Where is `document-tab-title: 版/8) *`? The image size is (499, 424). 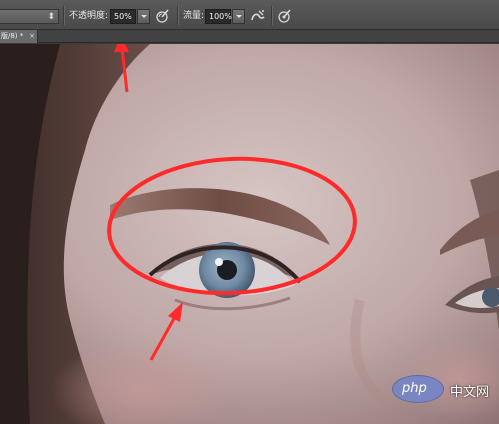 document-tab-title: 版/8) * is located at coordinates (12, 36).